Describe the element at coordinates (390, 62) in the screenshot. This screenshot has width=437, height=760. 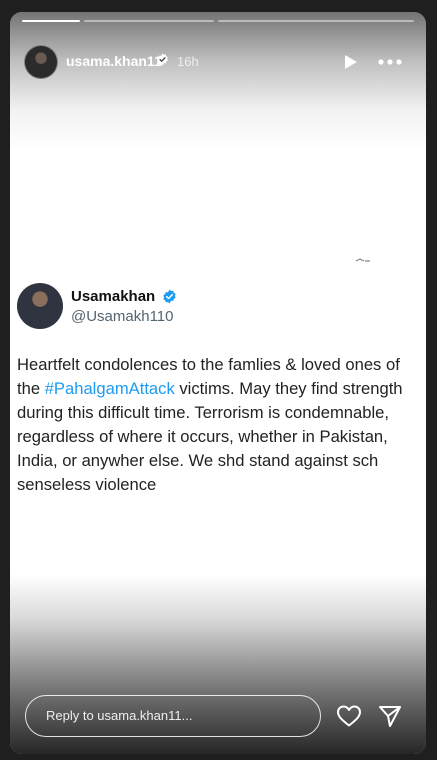
I see `more-options-icon` at that location.